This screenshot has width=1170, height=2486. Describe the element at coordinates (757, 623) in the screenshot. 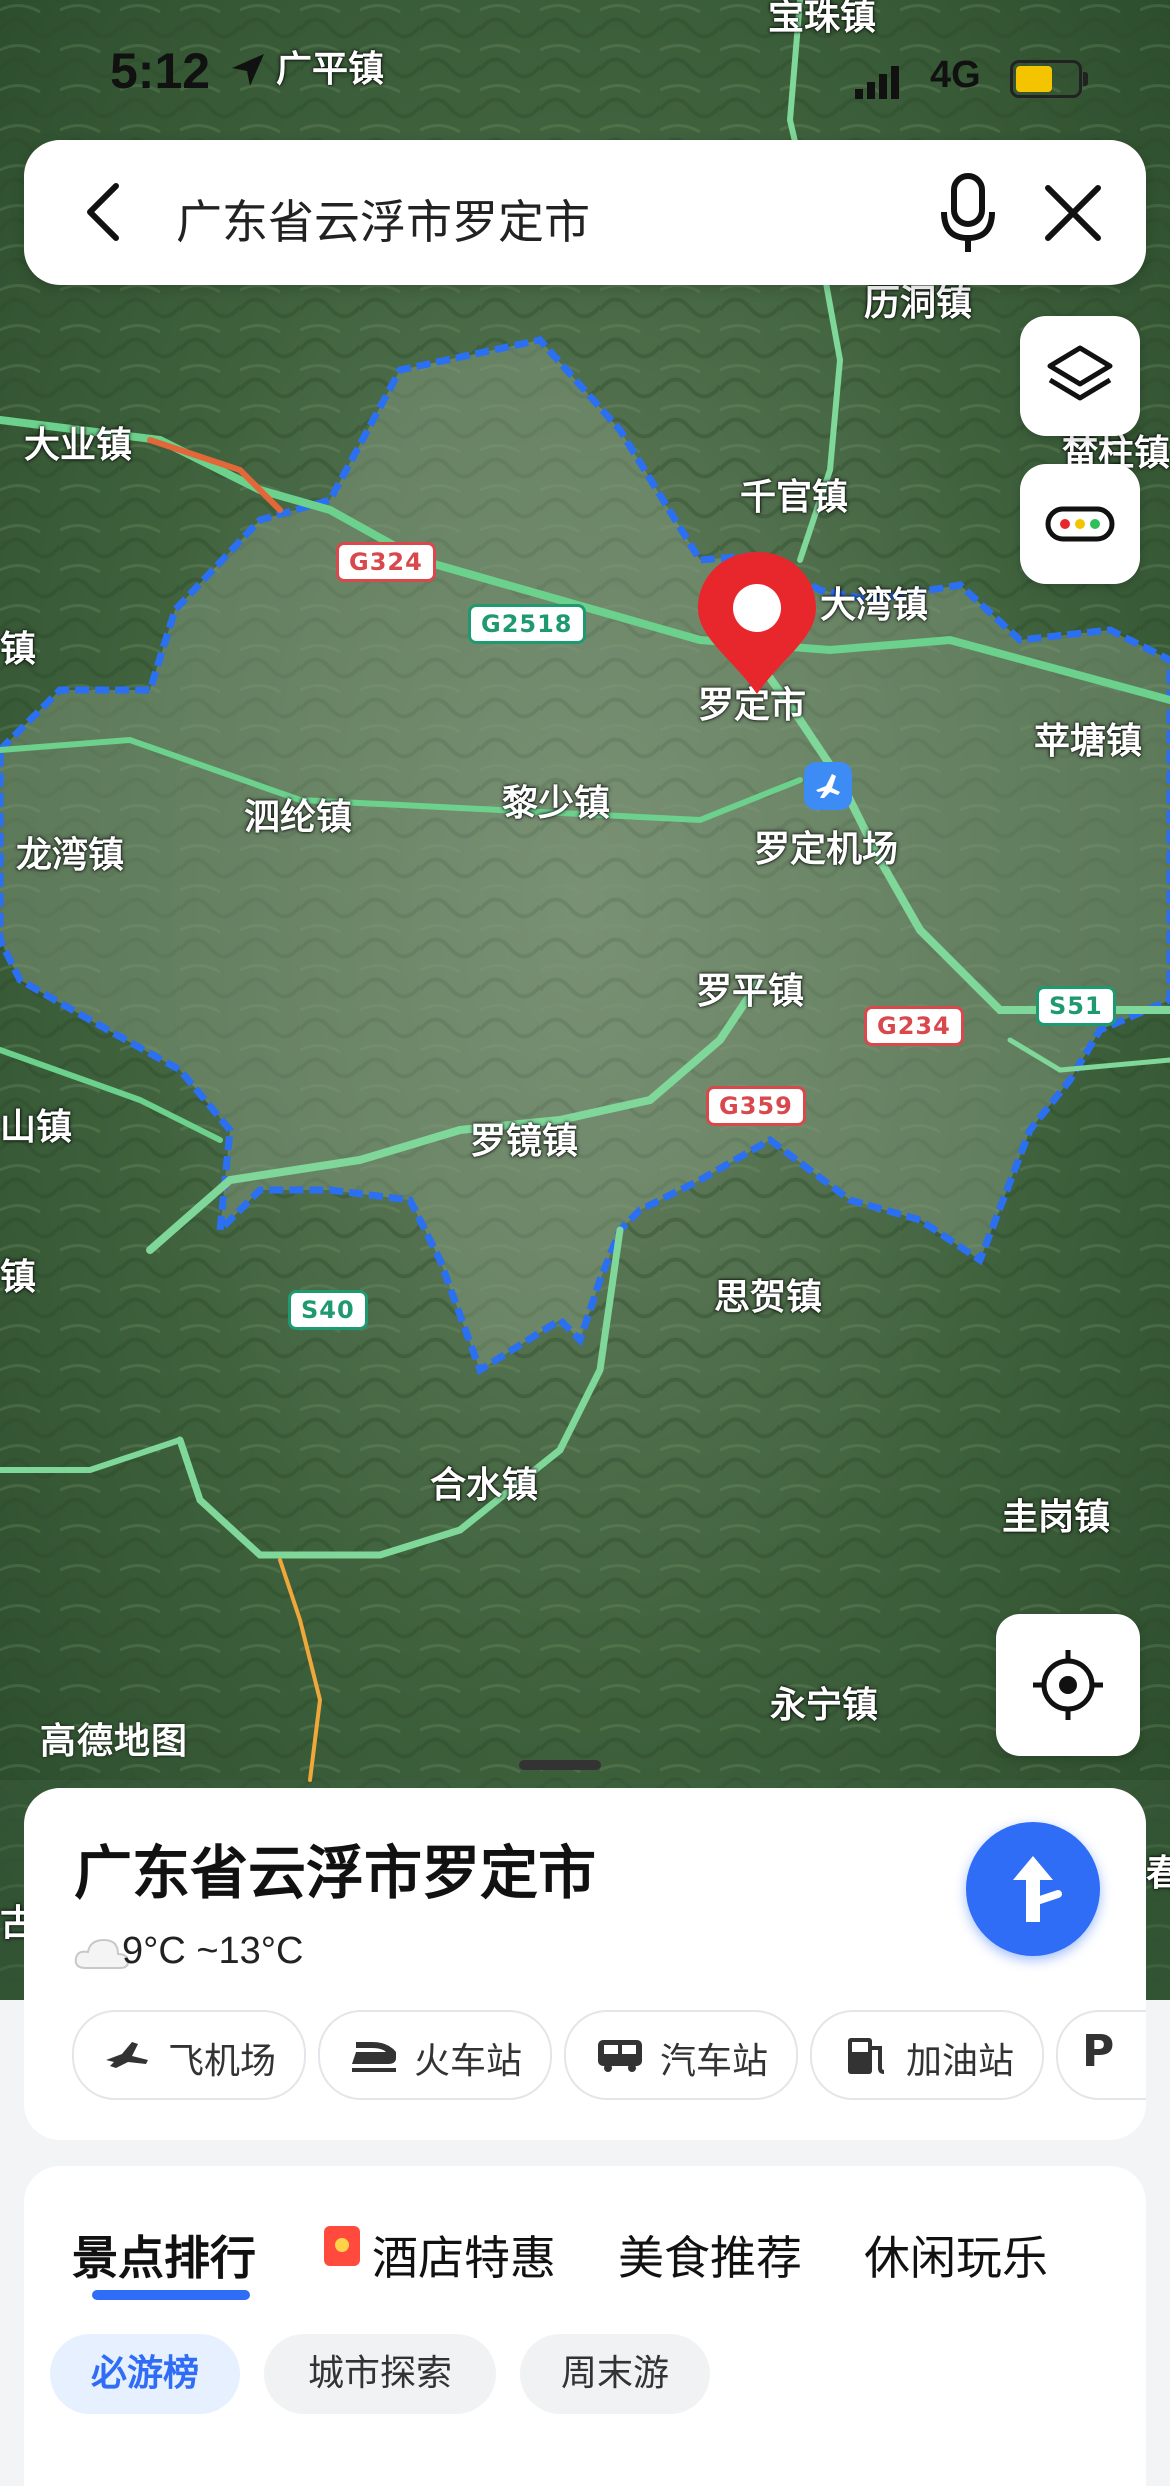

I see `location-pin-icon` at that location.